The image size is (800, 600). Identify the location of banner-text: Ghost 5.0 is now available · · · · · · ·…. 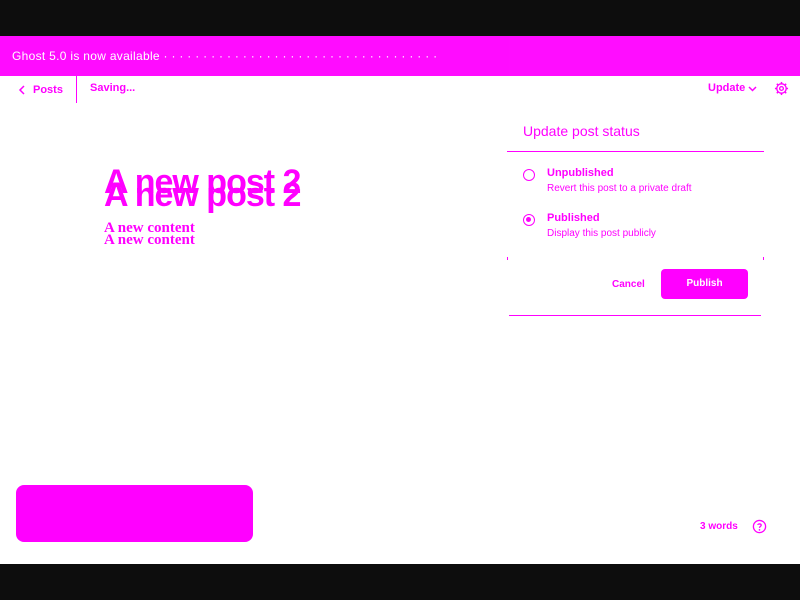
(225, 56).